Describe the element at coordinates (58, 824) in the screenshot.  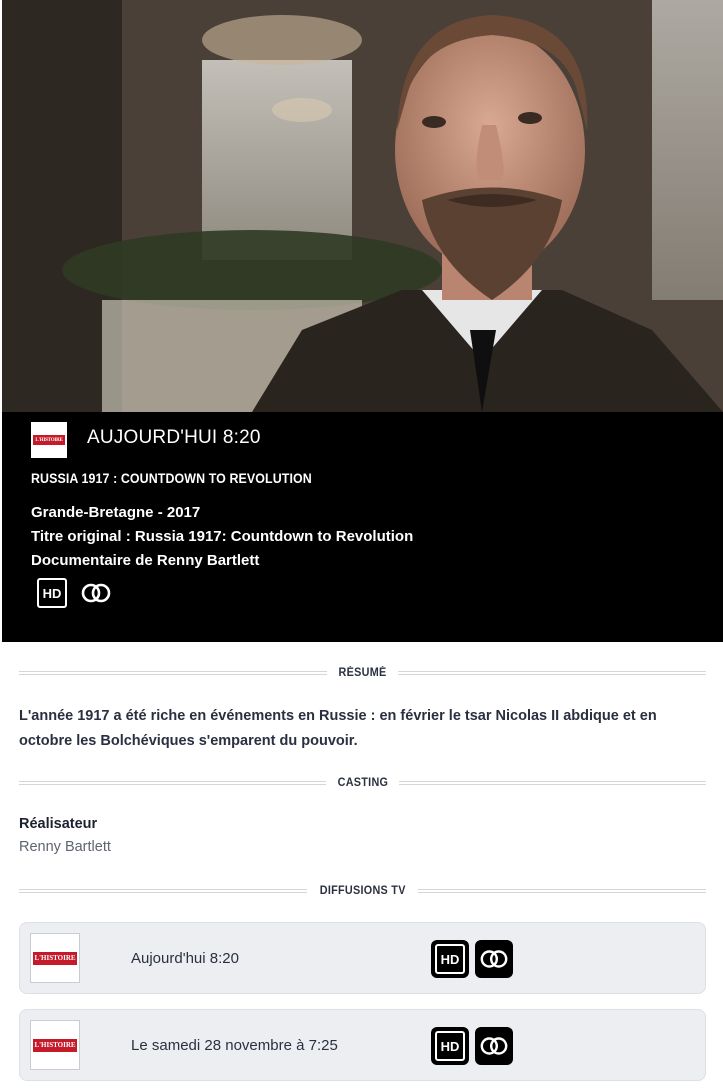
I see `casting-role: Réalisateur` at that location.